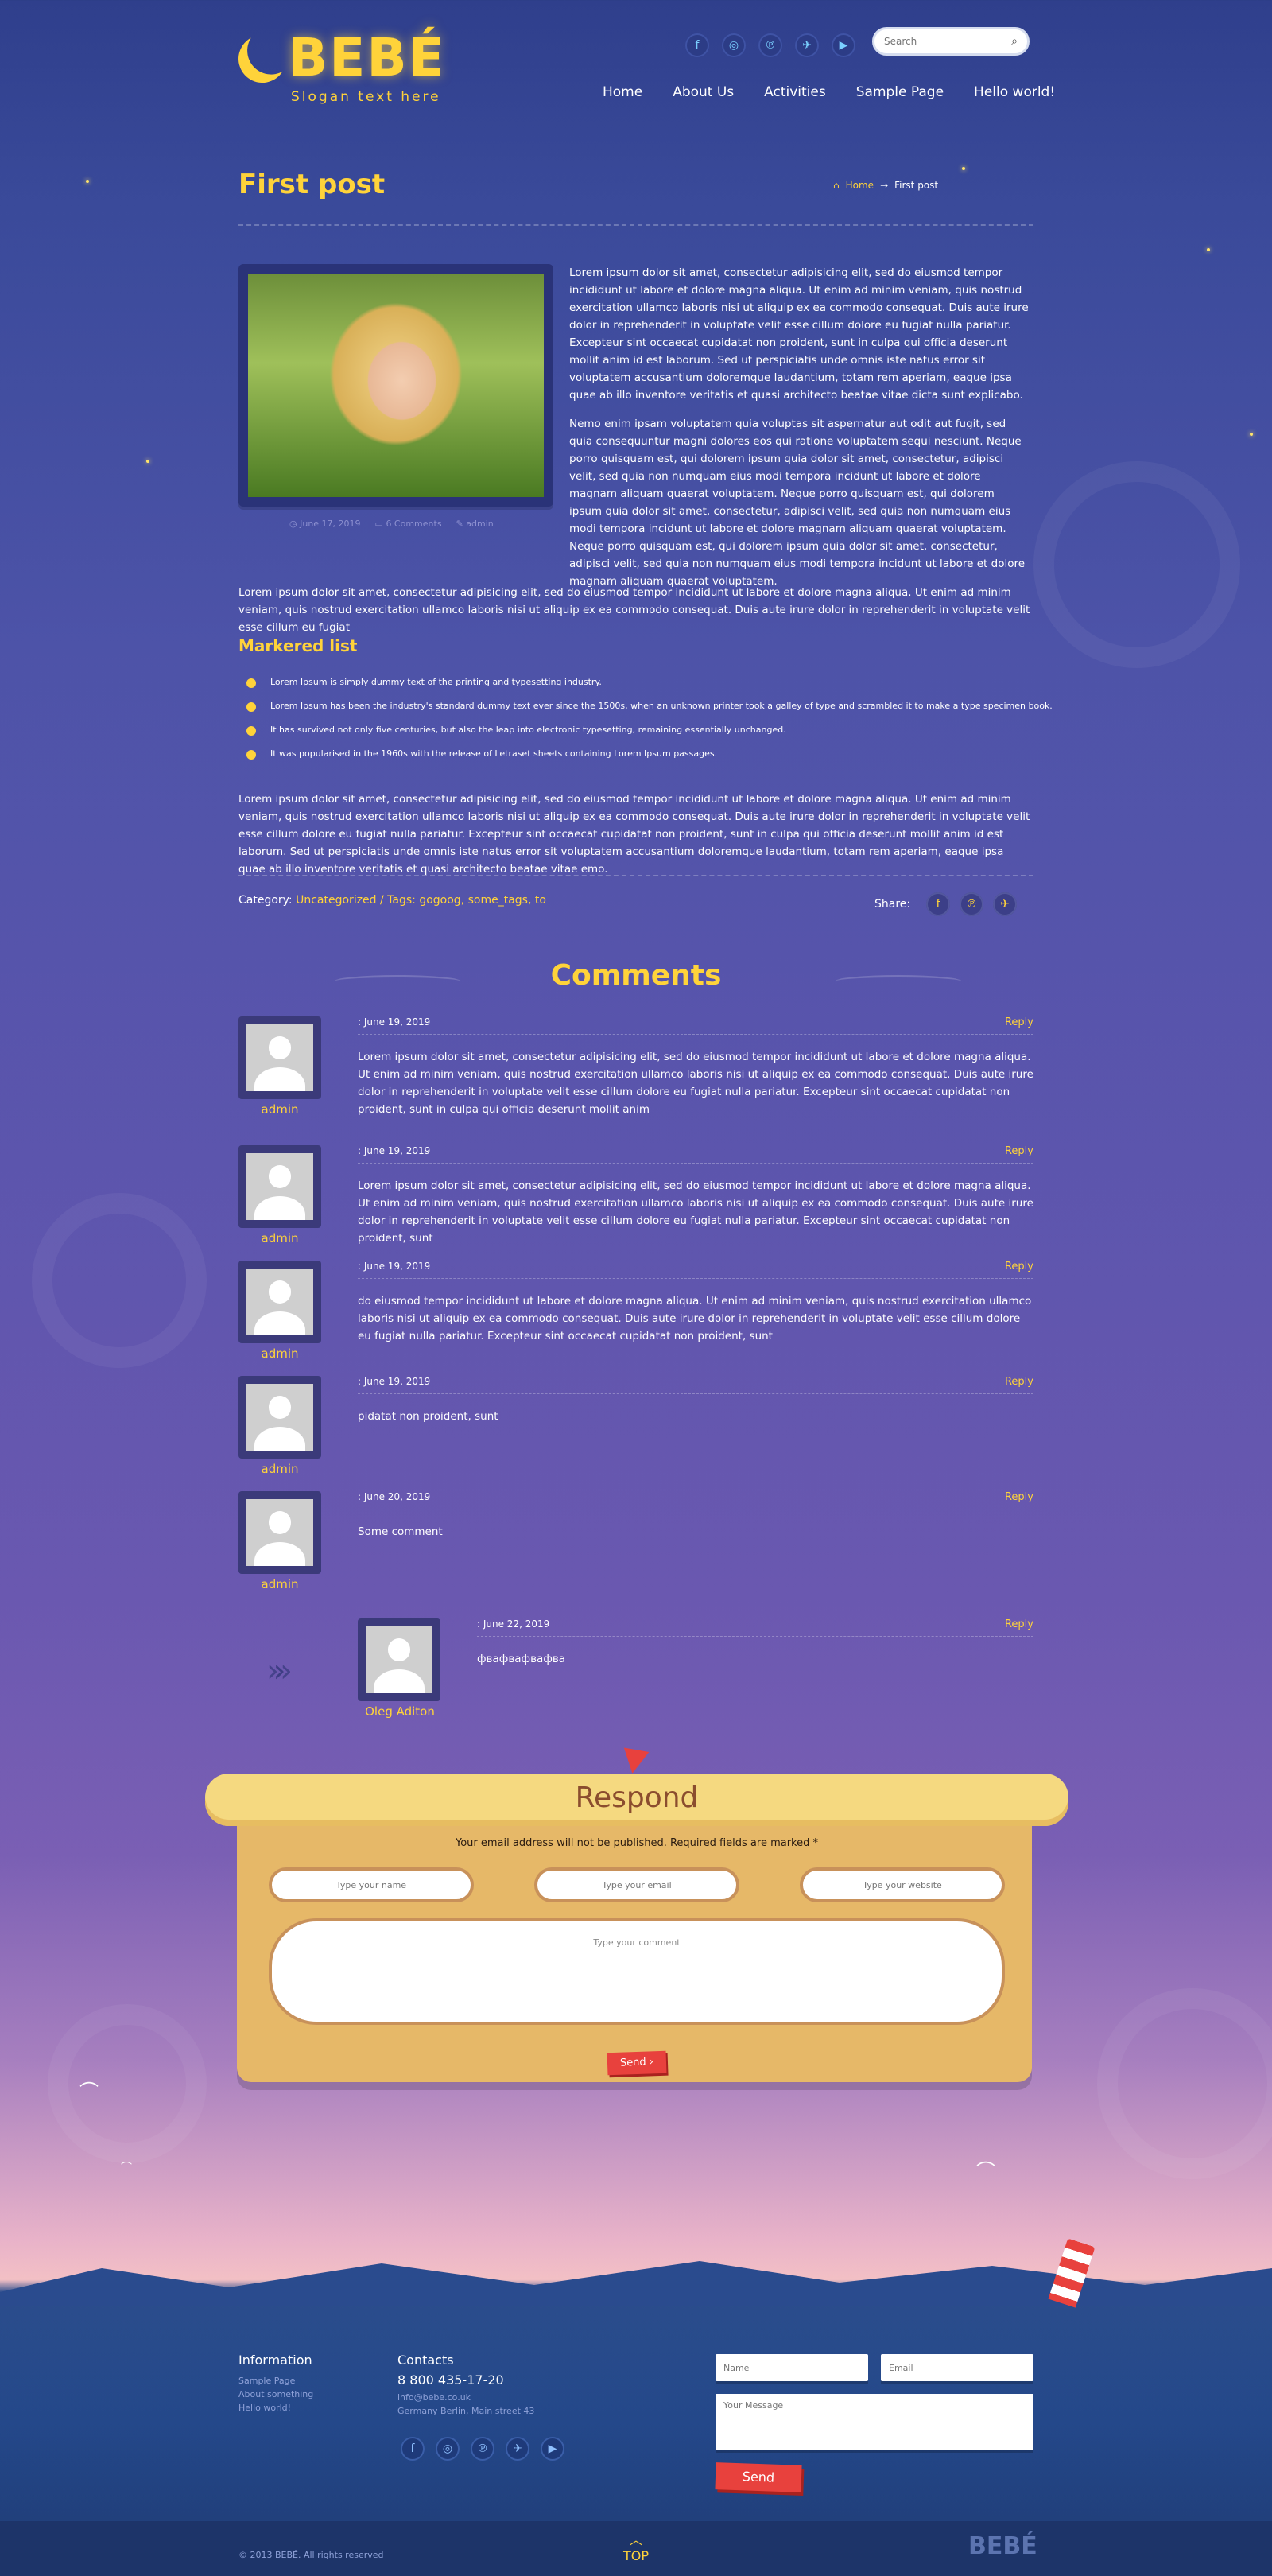 The height and width of the screenshot is (2576, 1272). I want to click on footer-logo: BEBÉ, so click(1002, 2546).